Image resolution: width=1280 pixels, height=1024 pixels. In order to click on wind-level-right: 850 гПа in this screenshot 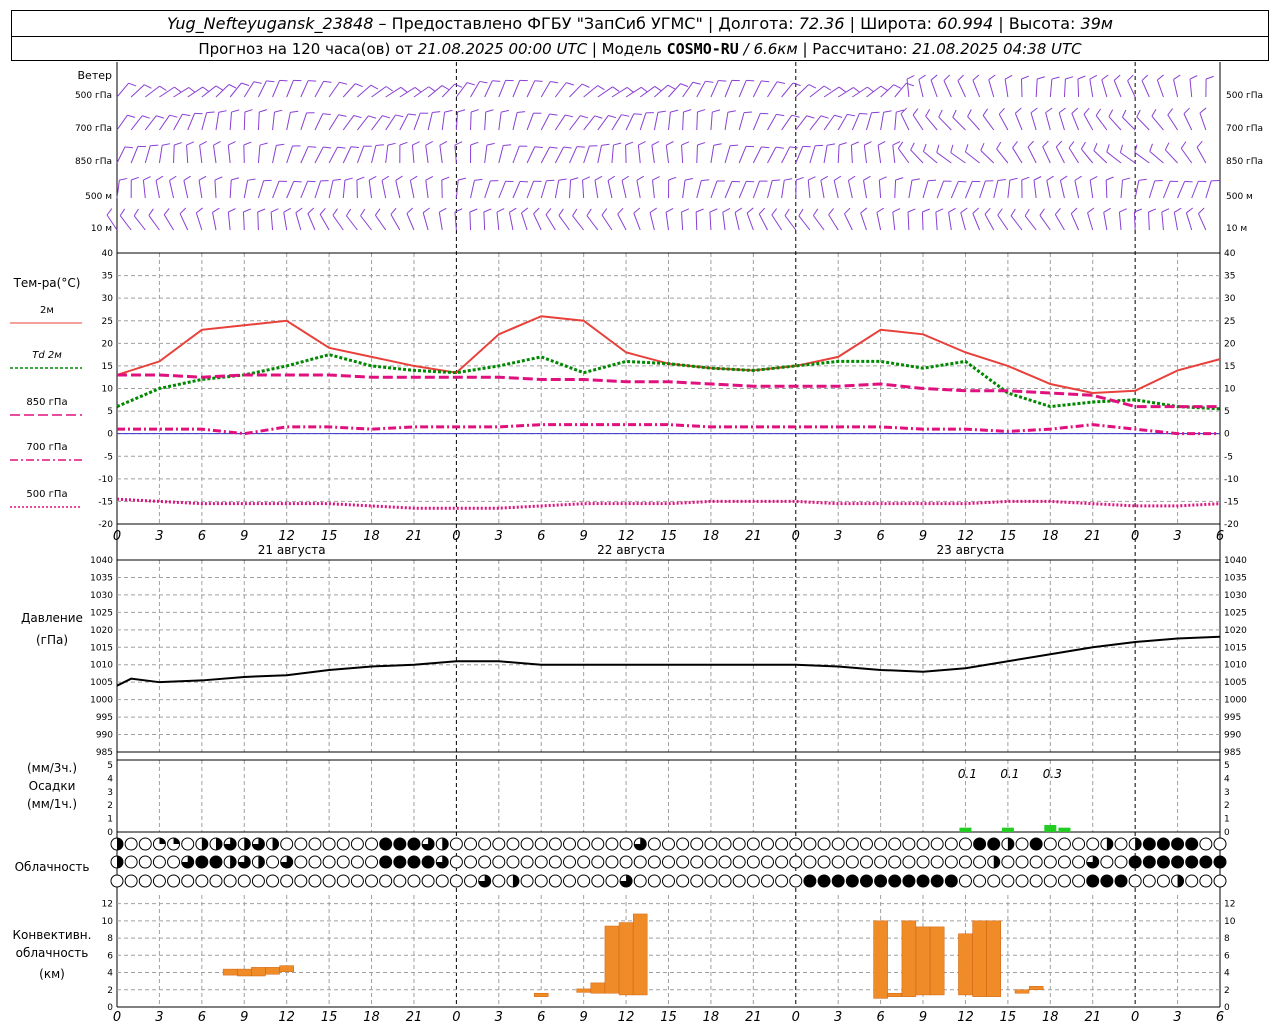, I will do `click(1244, 162)`.